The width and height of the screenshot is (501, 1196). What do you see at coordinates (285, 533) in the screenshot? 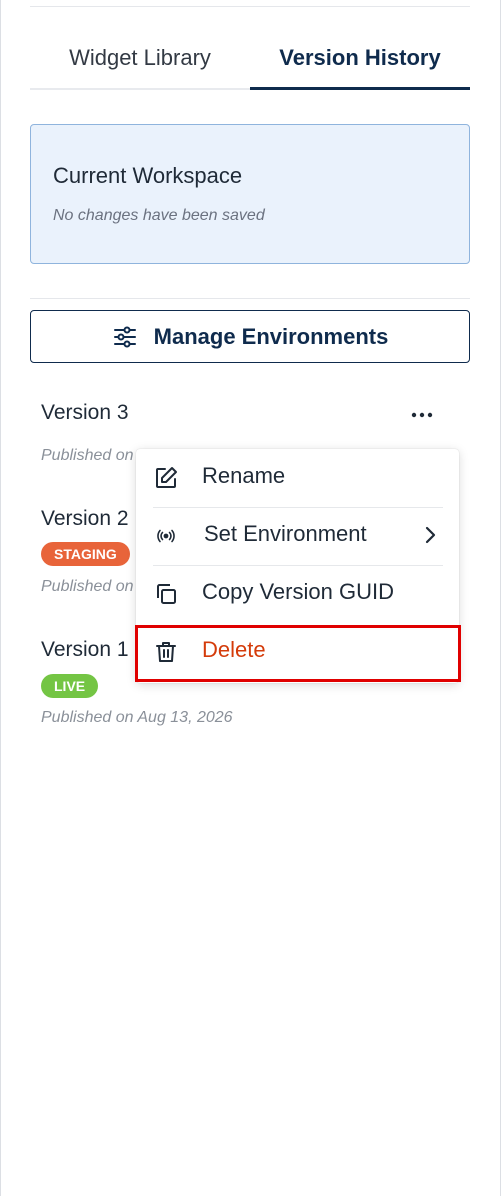
I see `set-environment-label: Set Environment` at bounding box center [285, 533].